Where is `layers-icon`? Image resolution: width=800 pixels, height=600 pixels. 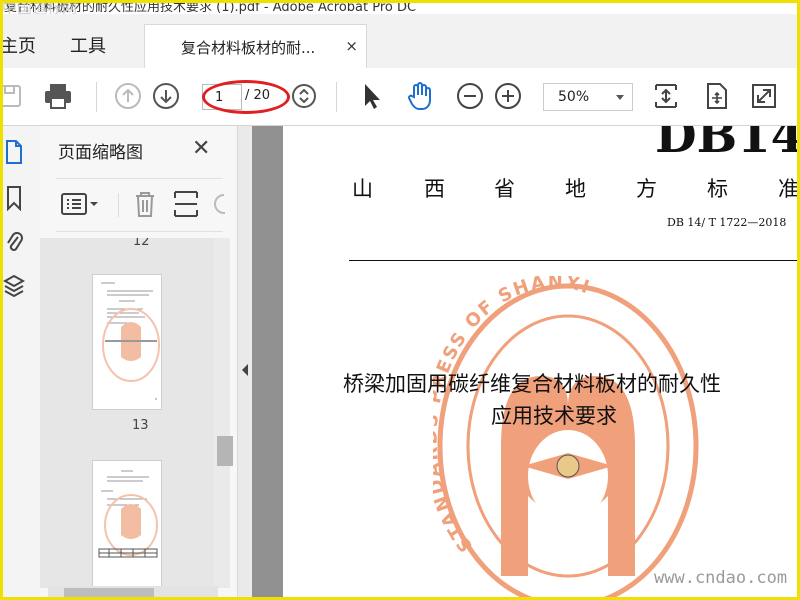
layers-icon is located at coordinates (14, 286).